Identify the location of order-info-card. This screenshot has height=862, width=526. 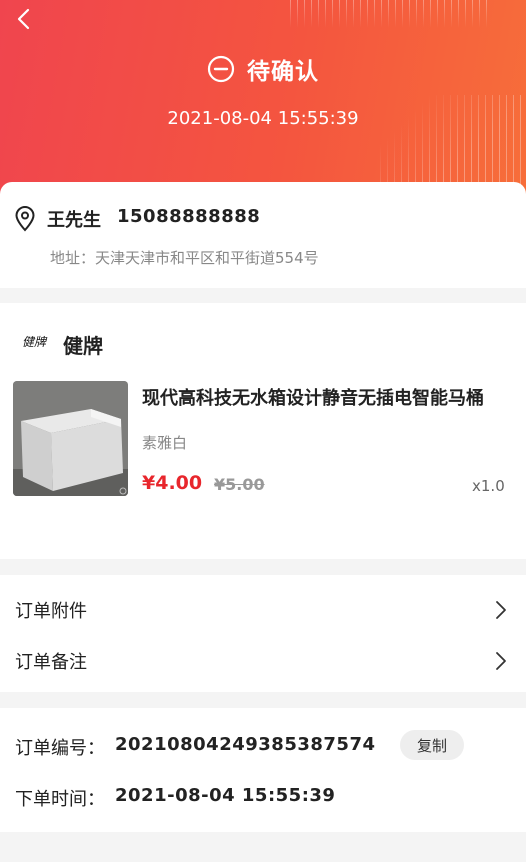
(263, 770).